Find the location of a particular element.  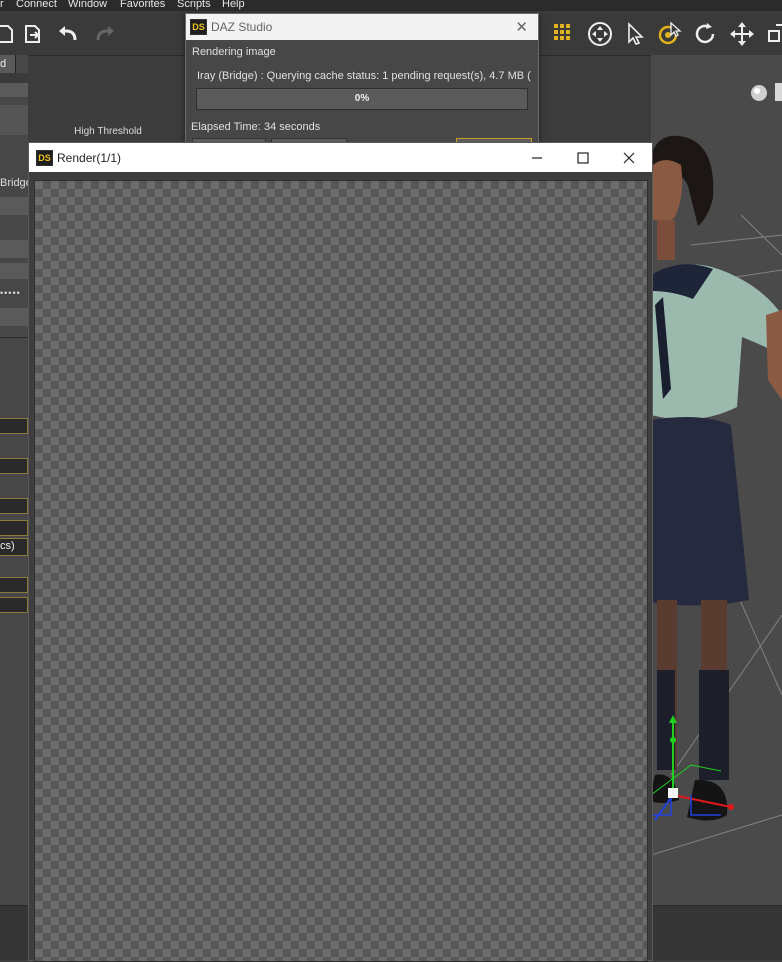

scene-figure is located at coordinates (716, 495).